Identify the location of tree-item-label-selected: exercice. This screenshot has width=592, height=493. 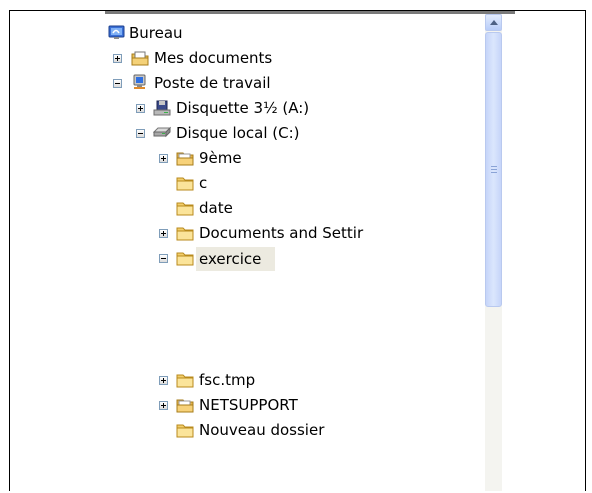
(236, 259).